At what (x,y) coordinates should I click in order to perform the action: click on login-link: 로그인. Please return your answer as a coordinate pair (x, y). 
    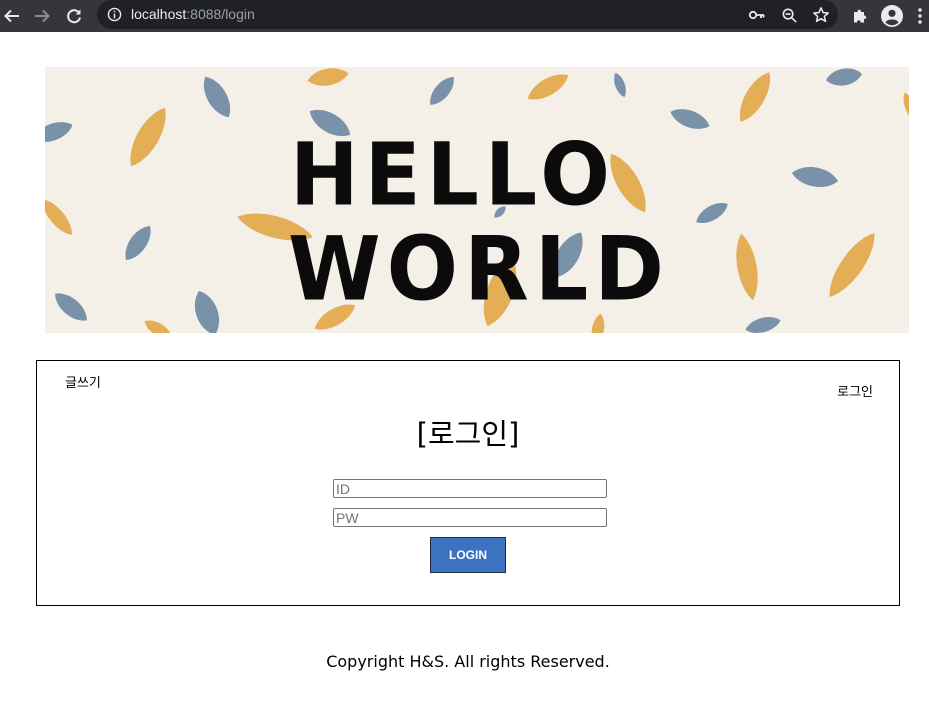
    Looking at the image, I should click on (855, 390).